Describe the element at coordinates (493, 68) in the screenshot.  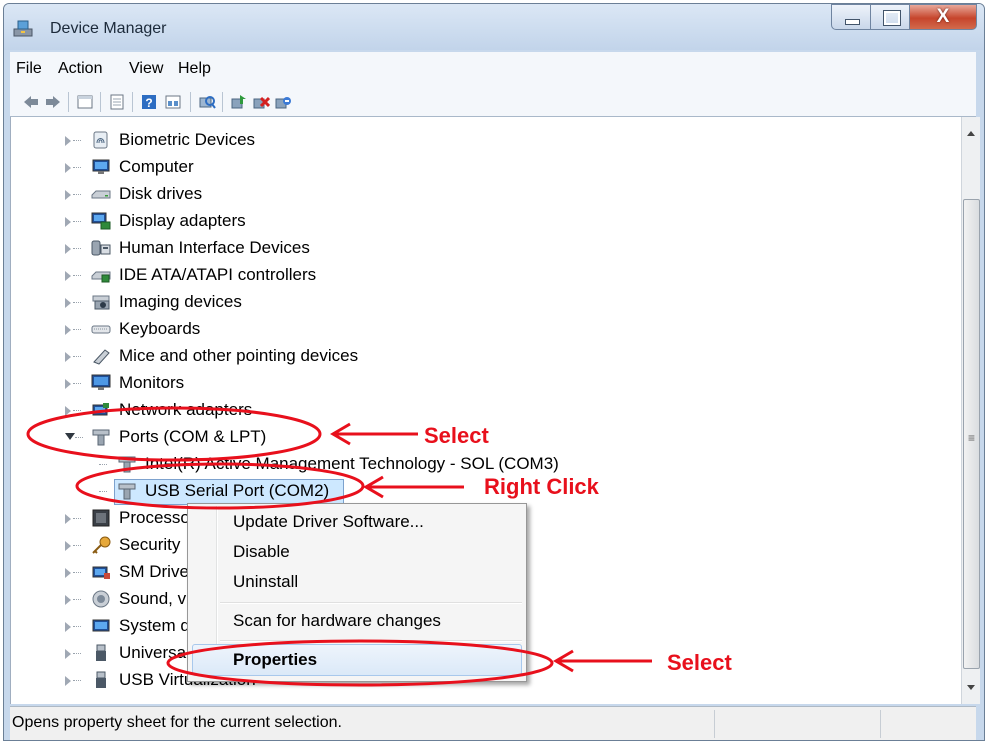
I see `menu-bar: File Action View Help` at that location.